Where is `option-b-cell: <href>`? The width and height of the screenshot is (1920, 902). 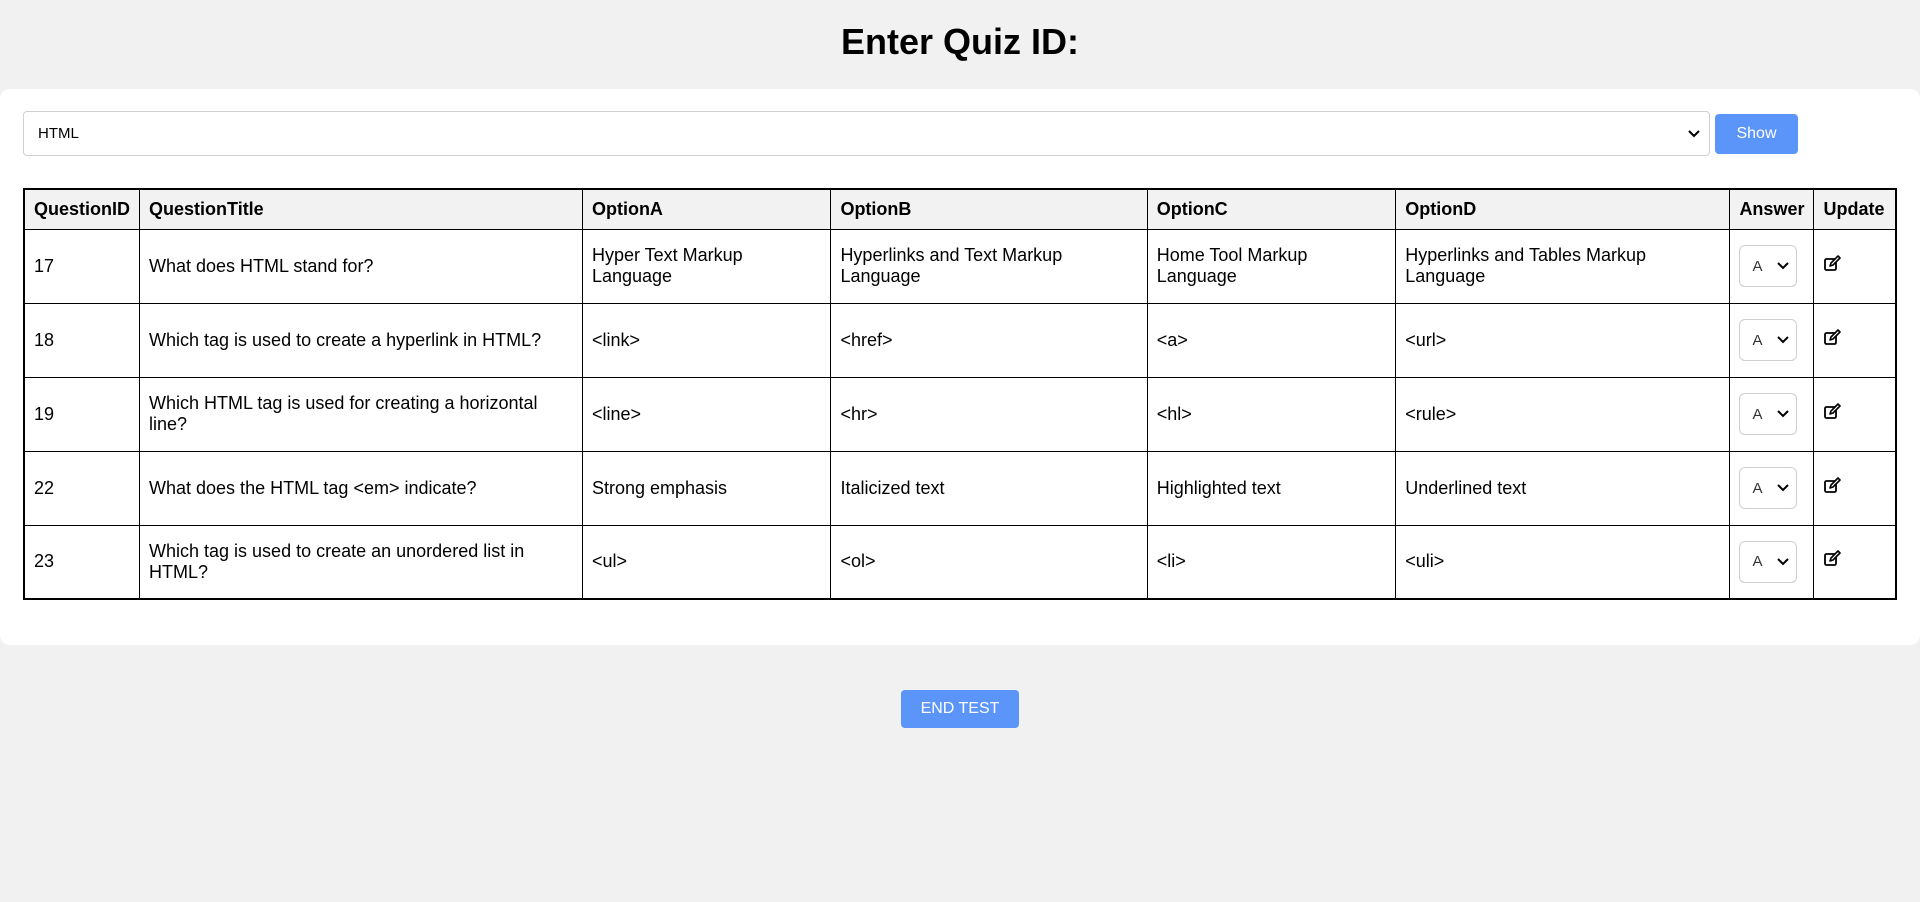
option-b-cell: <href> is located at coordinates (989, 340).